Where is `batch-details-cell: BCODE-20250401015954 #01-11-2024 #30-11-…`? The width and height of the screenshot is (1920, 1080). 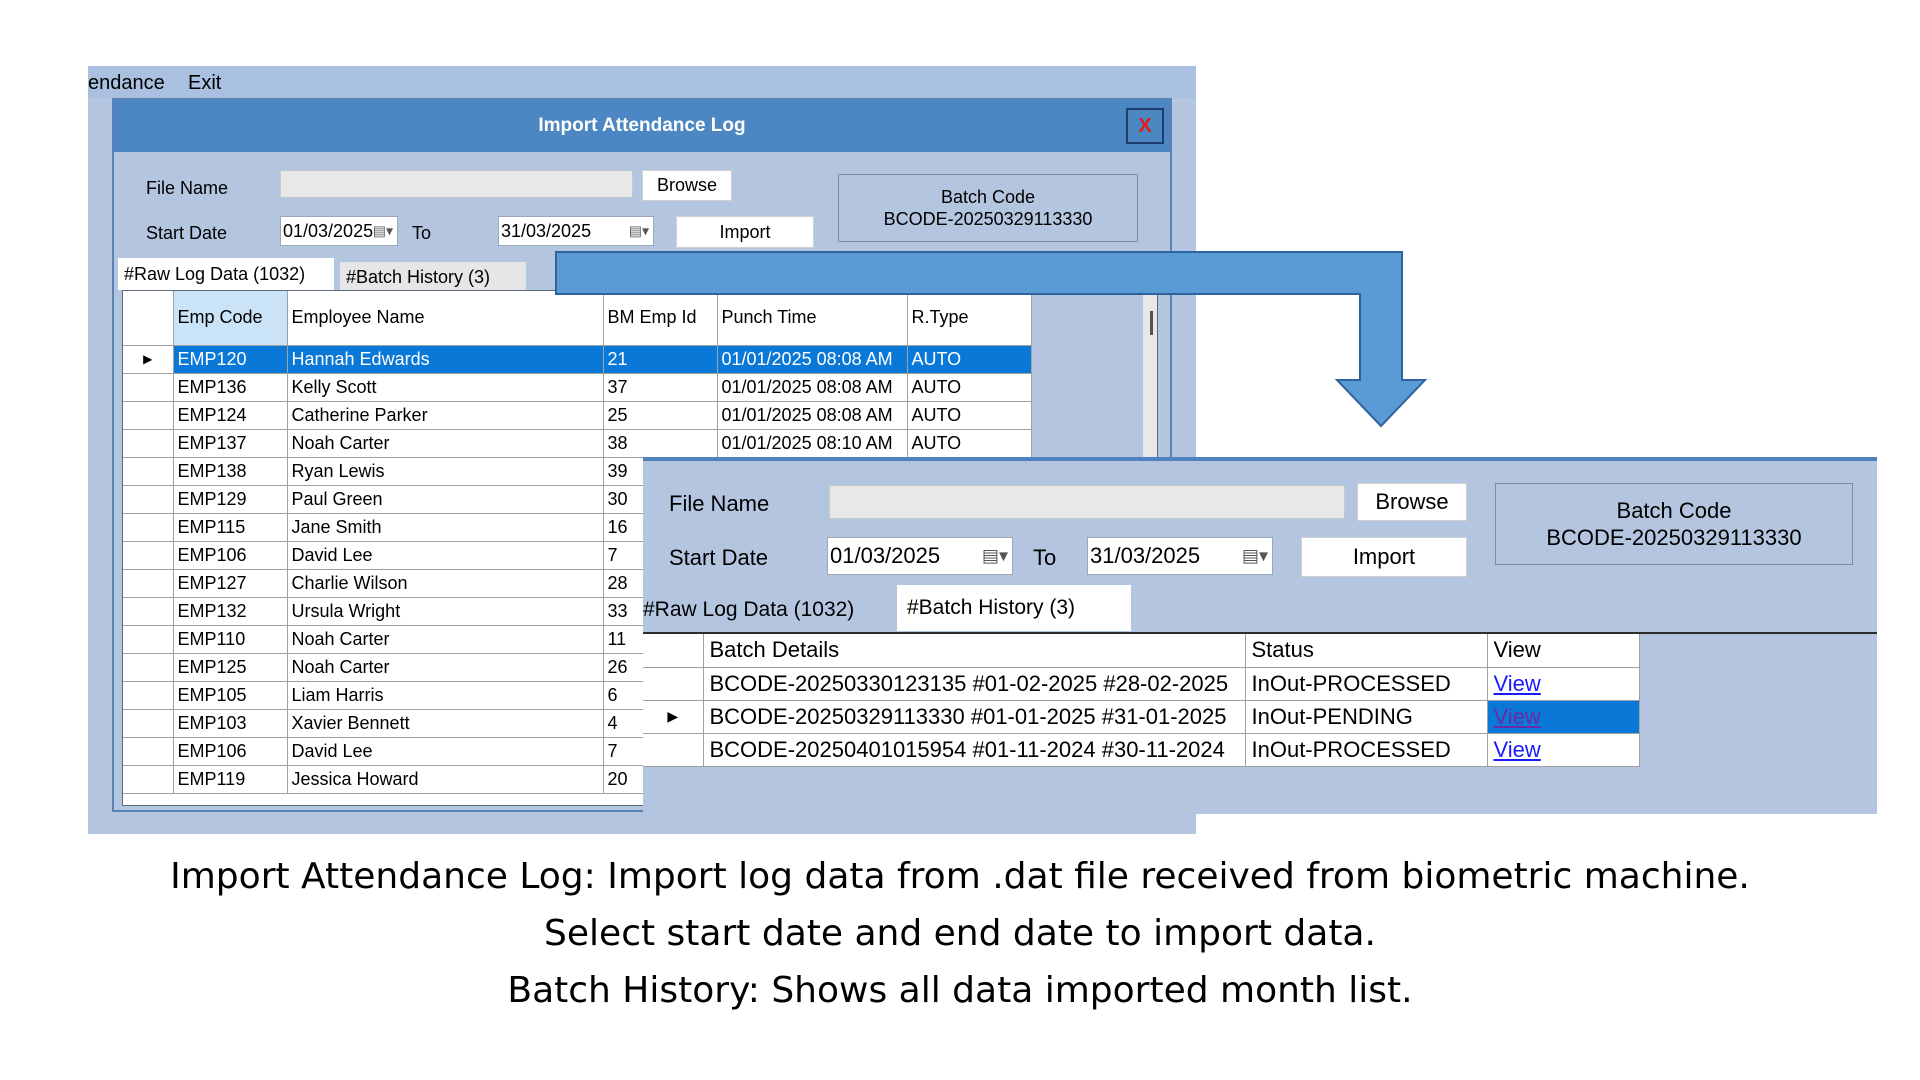 batch-details-cell: BCODE-20250401015954 #01-11-2024 #30-11-… is located at coordinates (974, 750).